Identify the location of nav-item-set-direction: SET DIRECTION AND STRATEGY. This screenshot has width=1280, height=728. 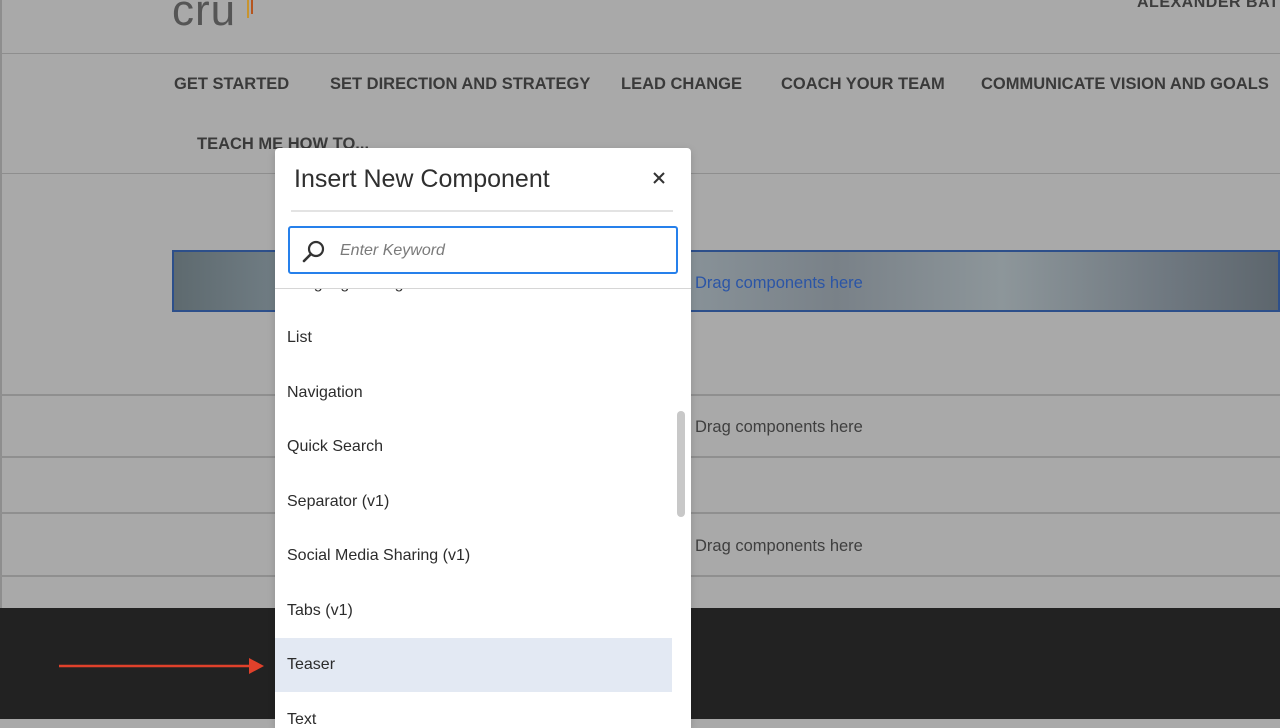
(460, 84).